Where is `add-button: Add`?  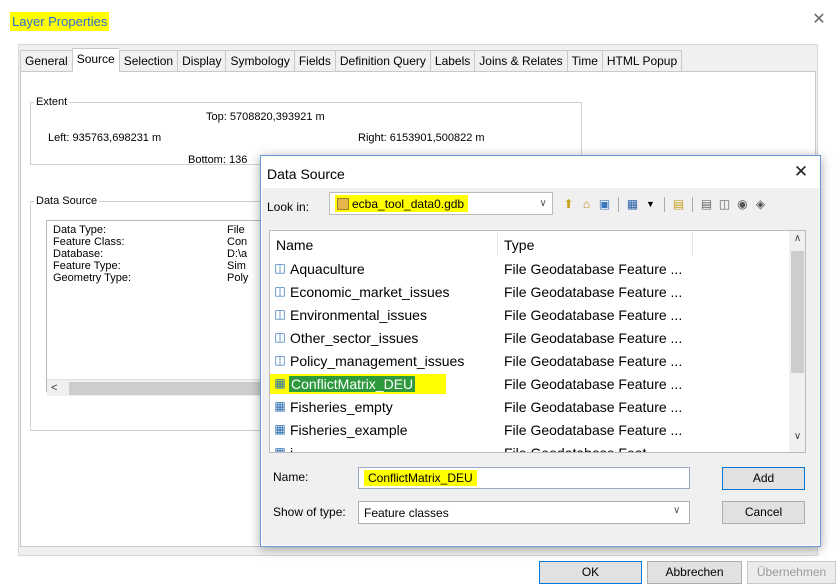 add-button: Add is located at coordinates (763, 478).